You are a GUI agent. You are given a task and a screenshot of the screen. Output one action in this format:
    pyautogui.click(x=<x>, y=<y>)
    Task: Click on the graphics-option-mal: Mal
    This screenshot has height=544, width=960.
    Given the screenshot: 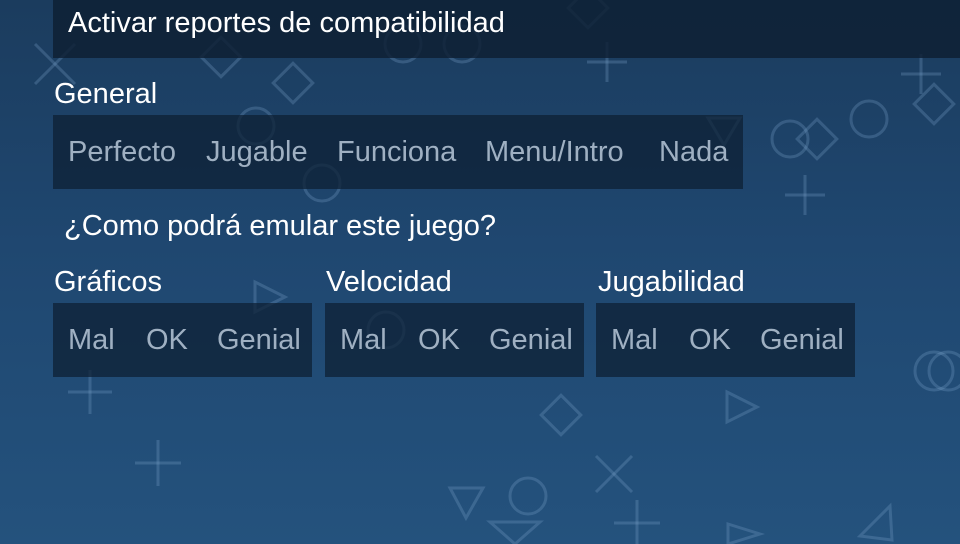 What is the action you would take?
    pyautogui.click(x=91, y=340)
    